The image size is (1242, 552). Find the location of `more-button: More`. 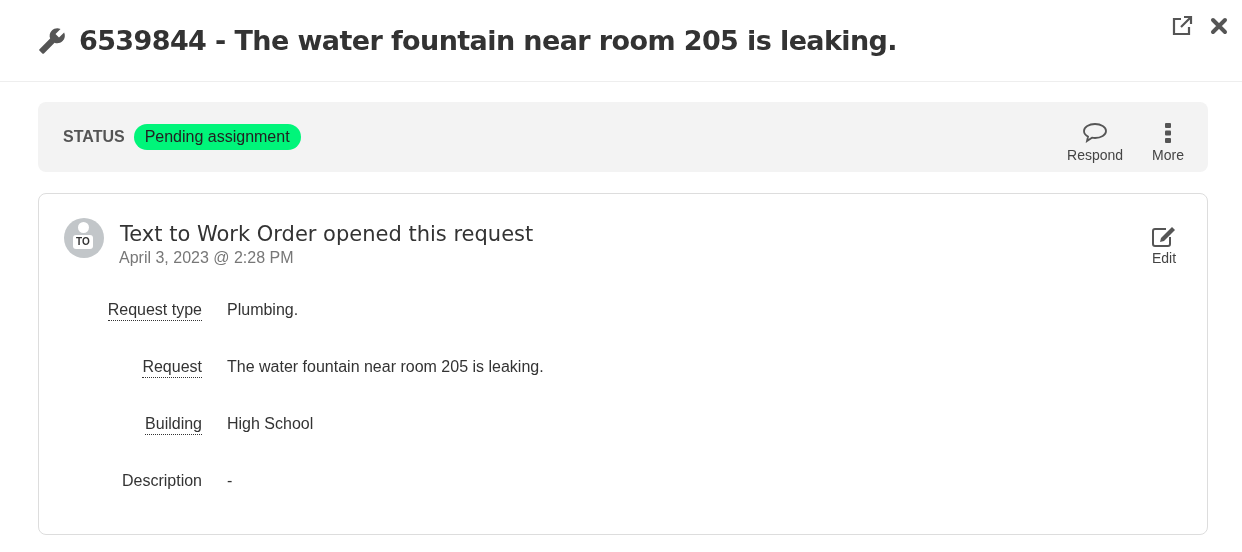

more-button: More is located at coordinates (1168, 137).